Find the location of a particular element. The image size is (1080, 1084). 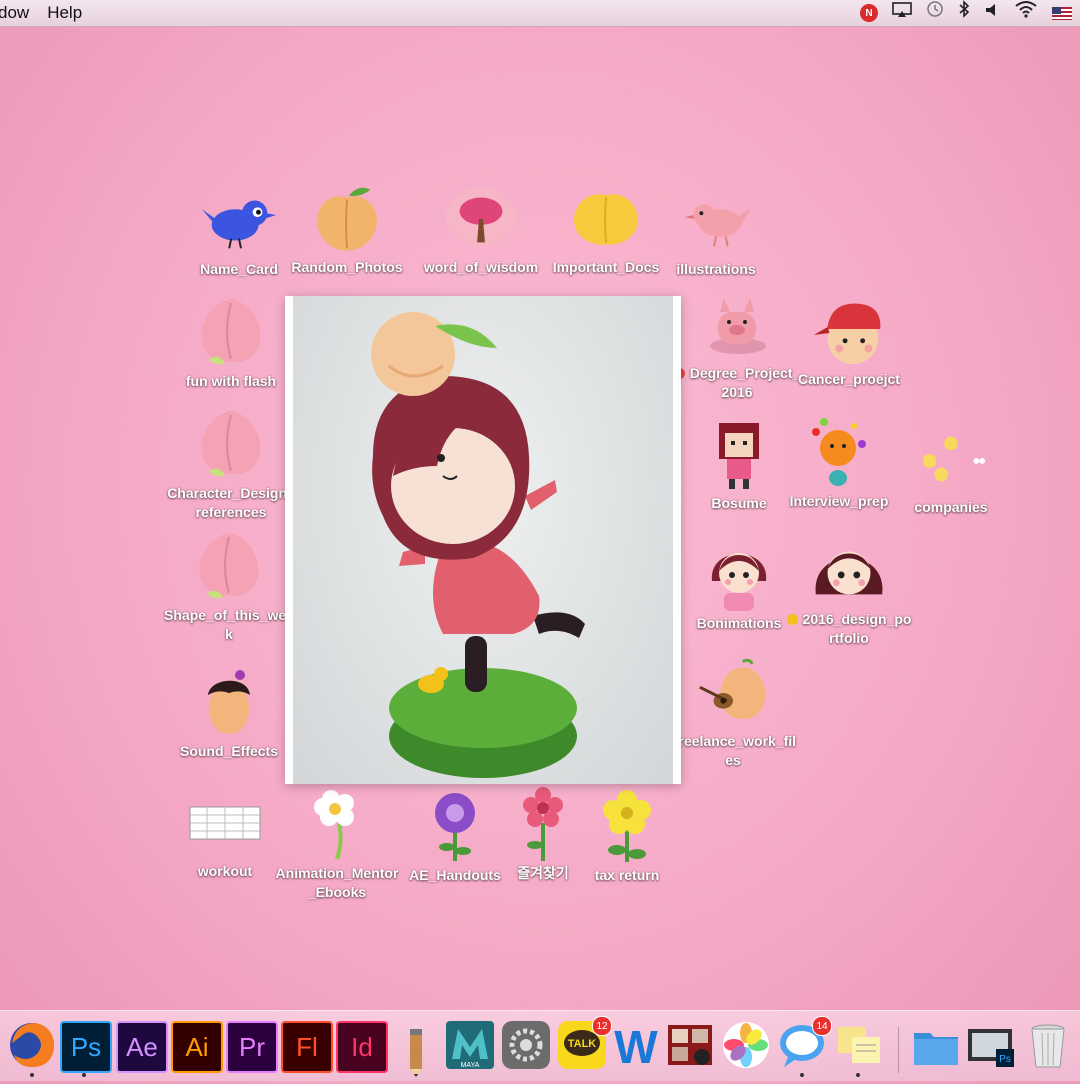

menu-help: Help is located at coordinates (64, 13).